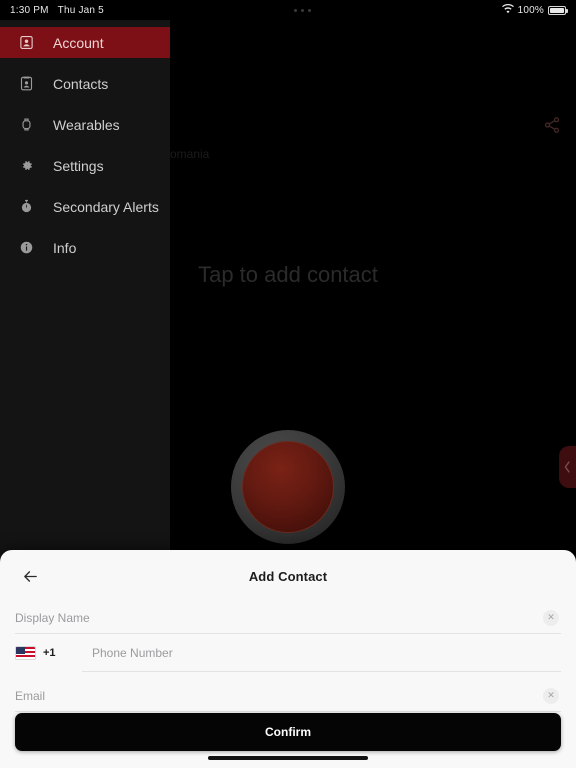 This screenshot has width=576, height=768. Describe the element at coordinates (288, 732) in the screenshot. I see `confirm-button: Confirm` at that location.